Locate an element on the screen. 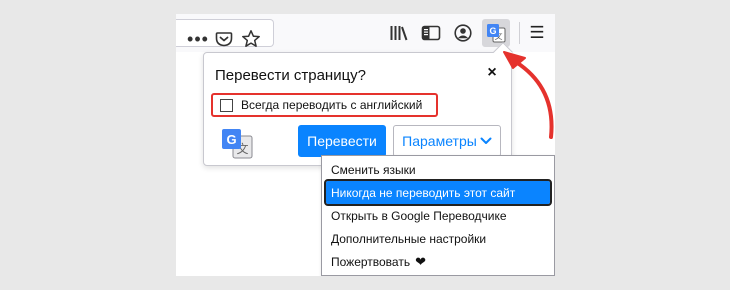  account-icon is located at coordinates (463, 33).